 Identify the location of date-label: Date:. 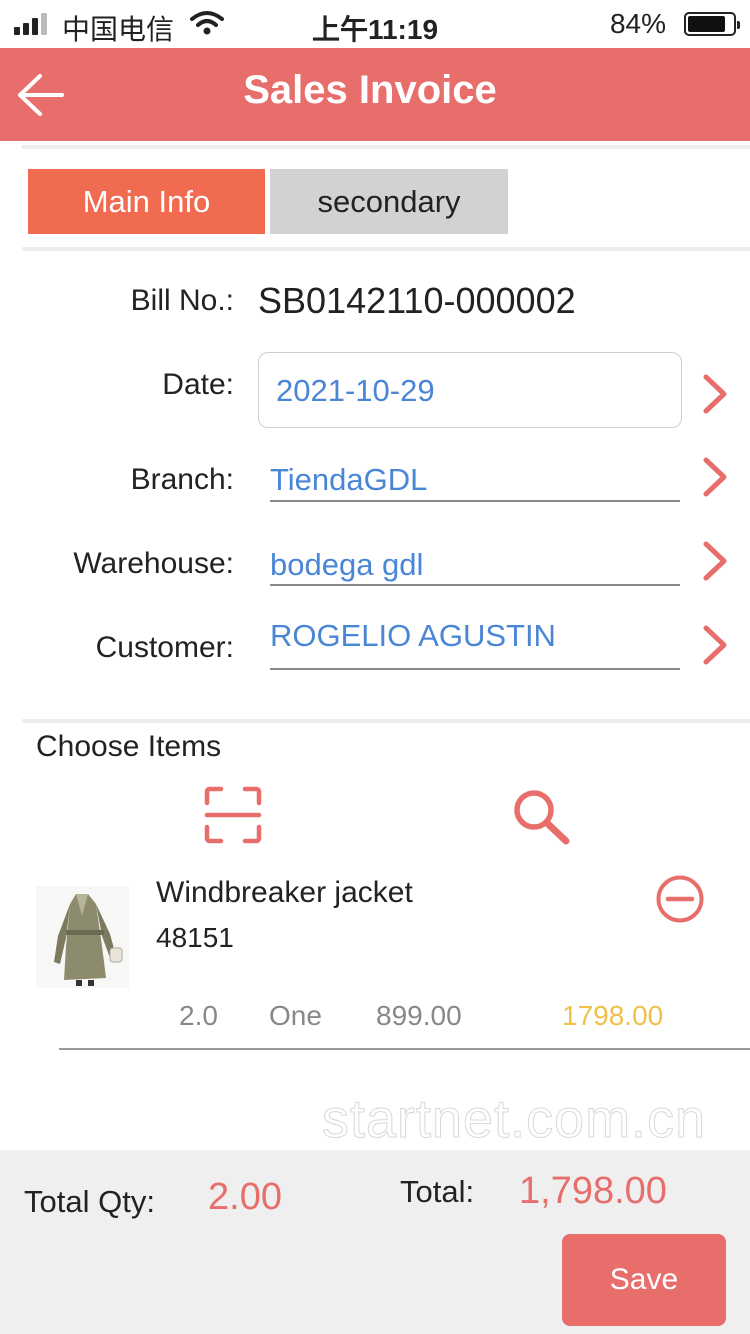
(198, 384).